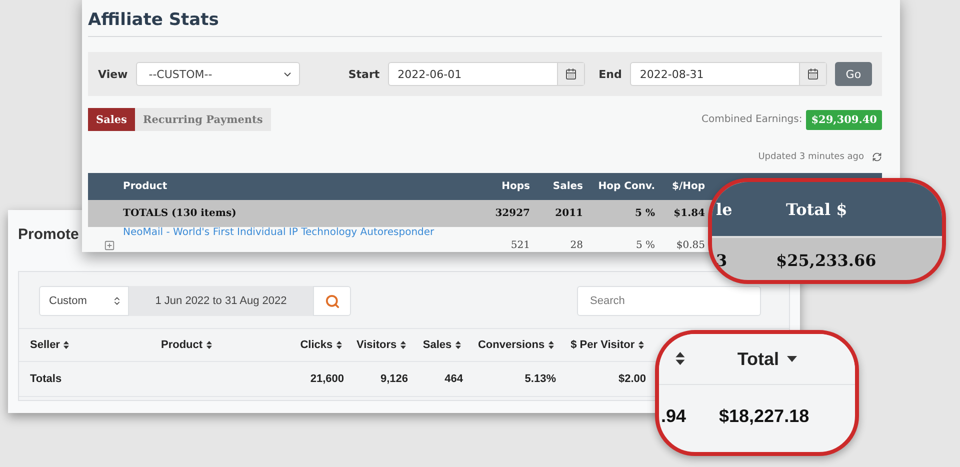  I want to click on table-cell-text: .94, so click(674, 416).